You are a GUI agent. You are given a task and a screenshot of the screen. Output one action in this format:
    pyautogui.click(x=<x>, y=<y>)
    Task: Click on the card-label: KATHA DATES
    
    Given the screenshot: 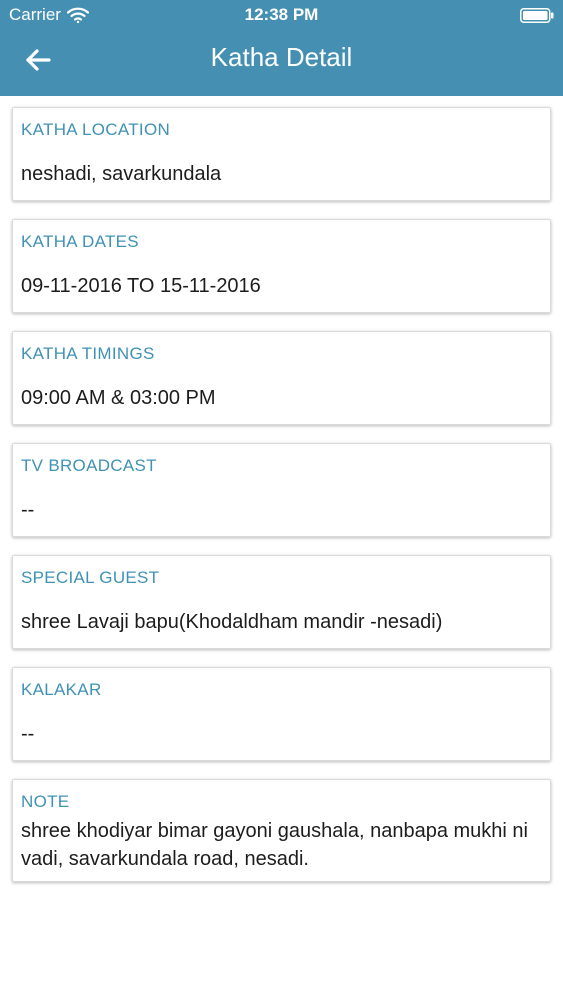 What is the action you would take?
    pyautogui.click(x=80, y=241)
    